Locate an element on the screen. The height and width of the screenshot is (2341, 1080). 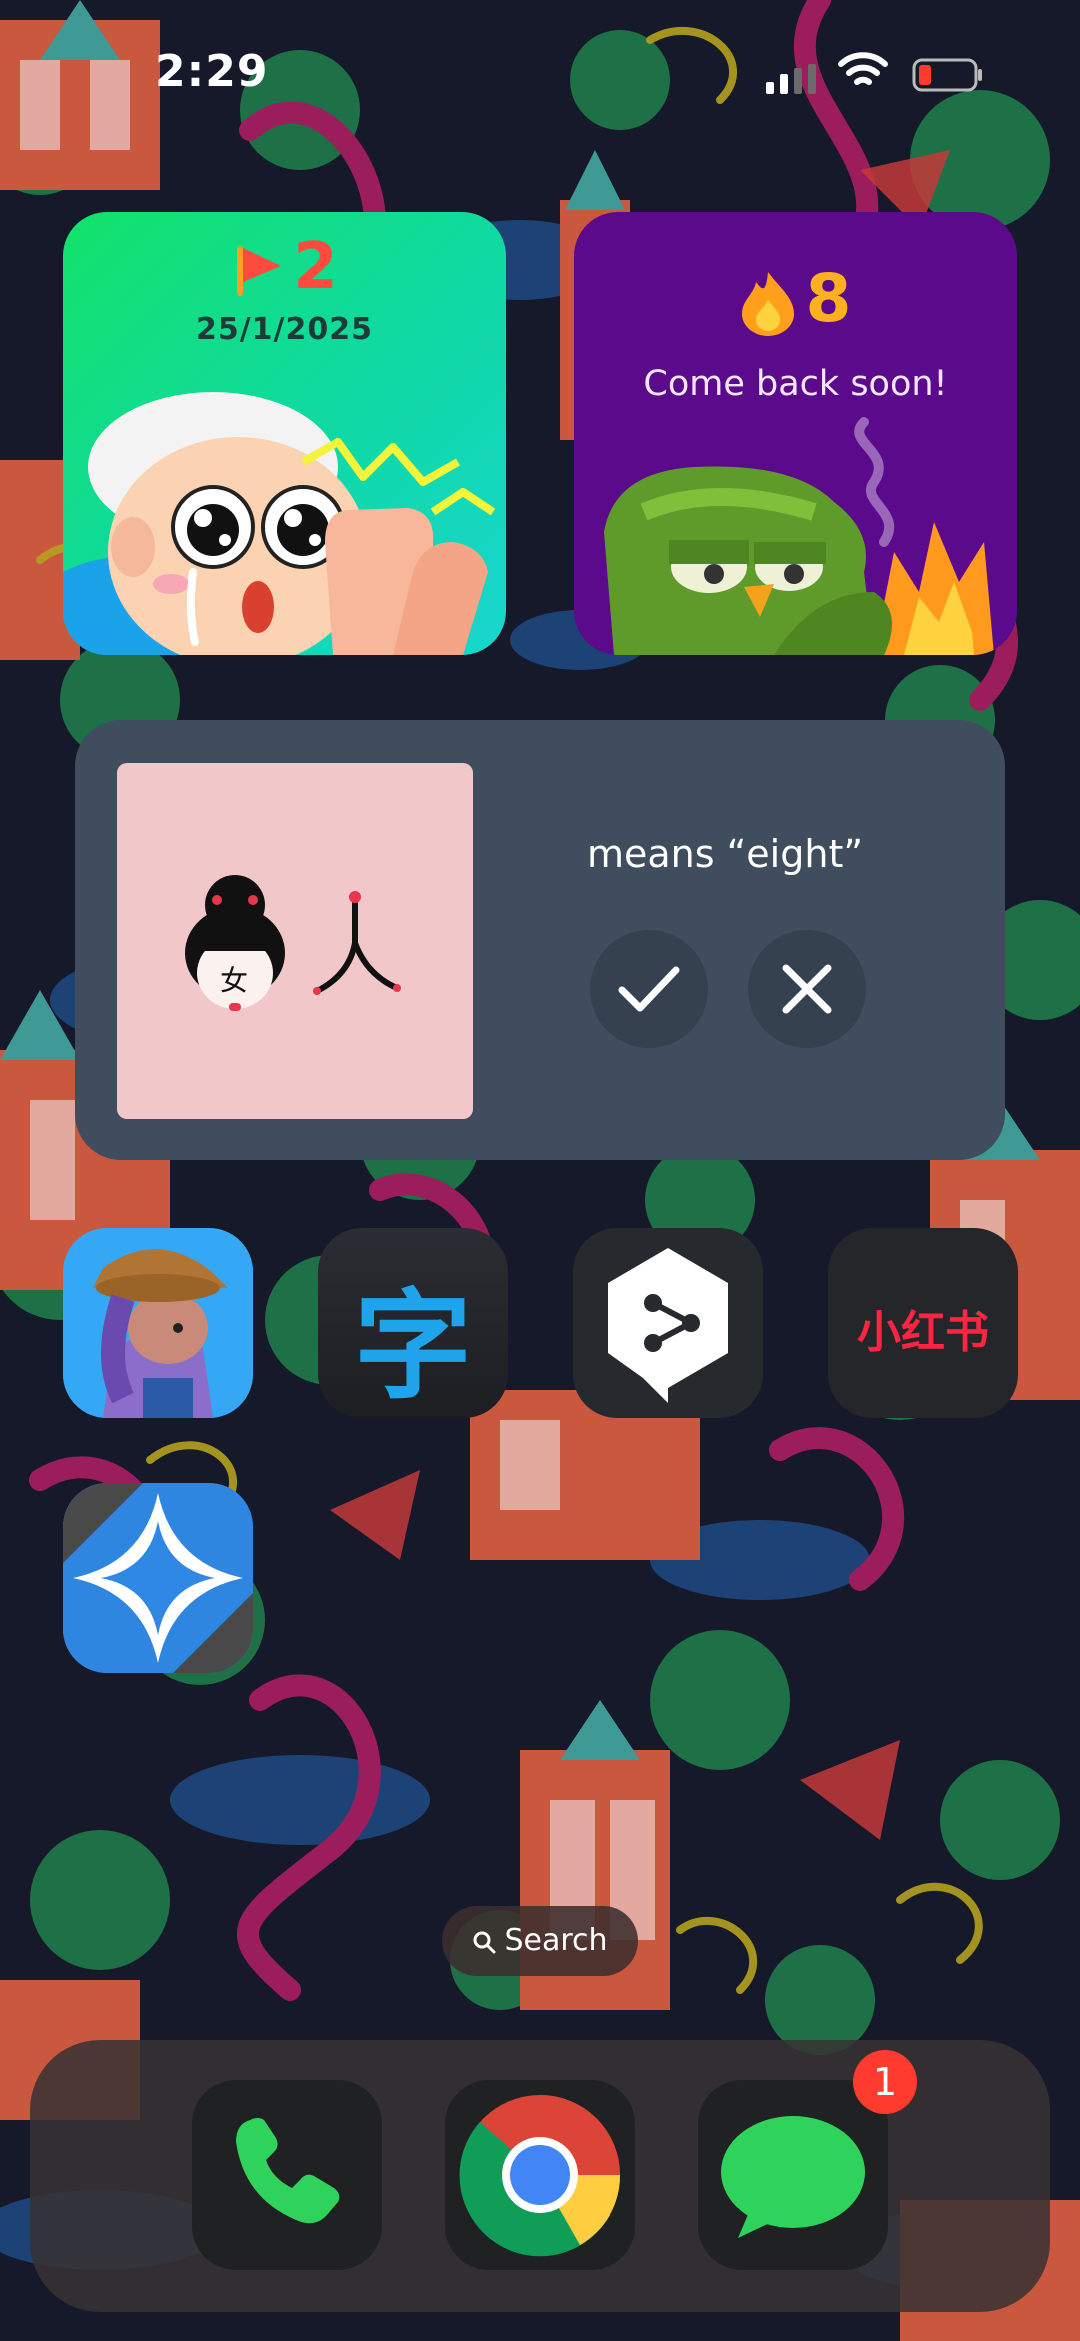
star-app-icon is located at coordinates (158, 1578).